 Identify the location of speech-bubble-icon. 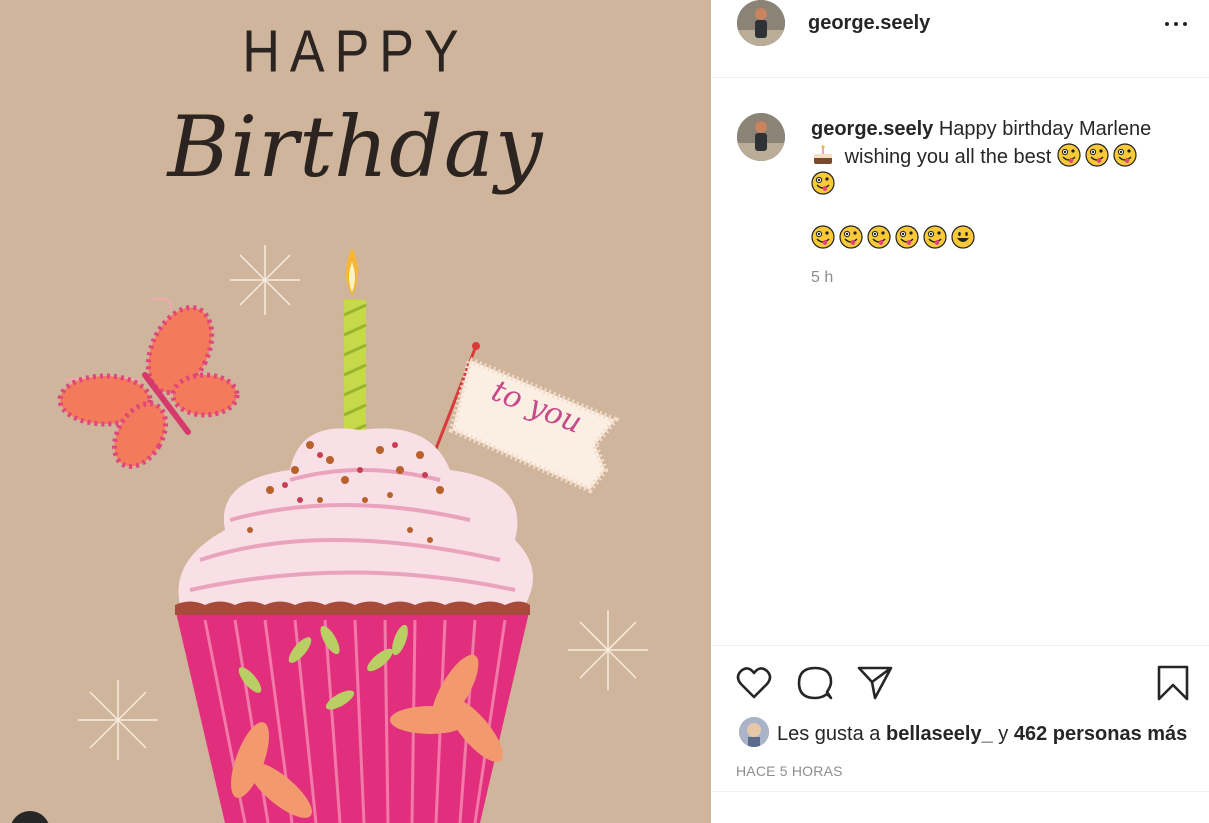
(815, 683).